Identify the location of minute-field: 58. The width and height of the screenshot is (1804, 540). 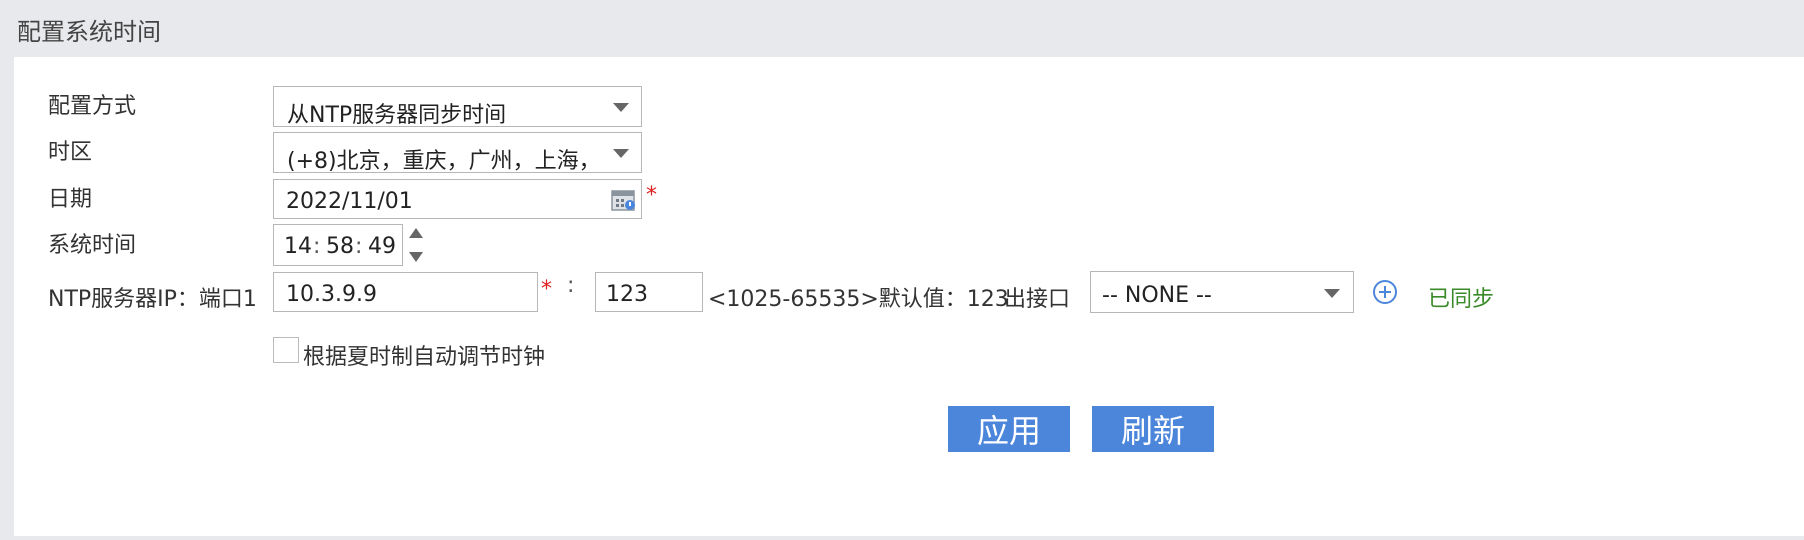
(340, 246).